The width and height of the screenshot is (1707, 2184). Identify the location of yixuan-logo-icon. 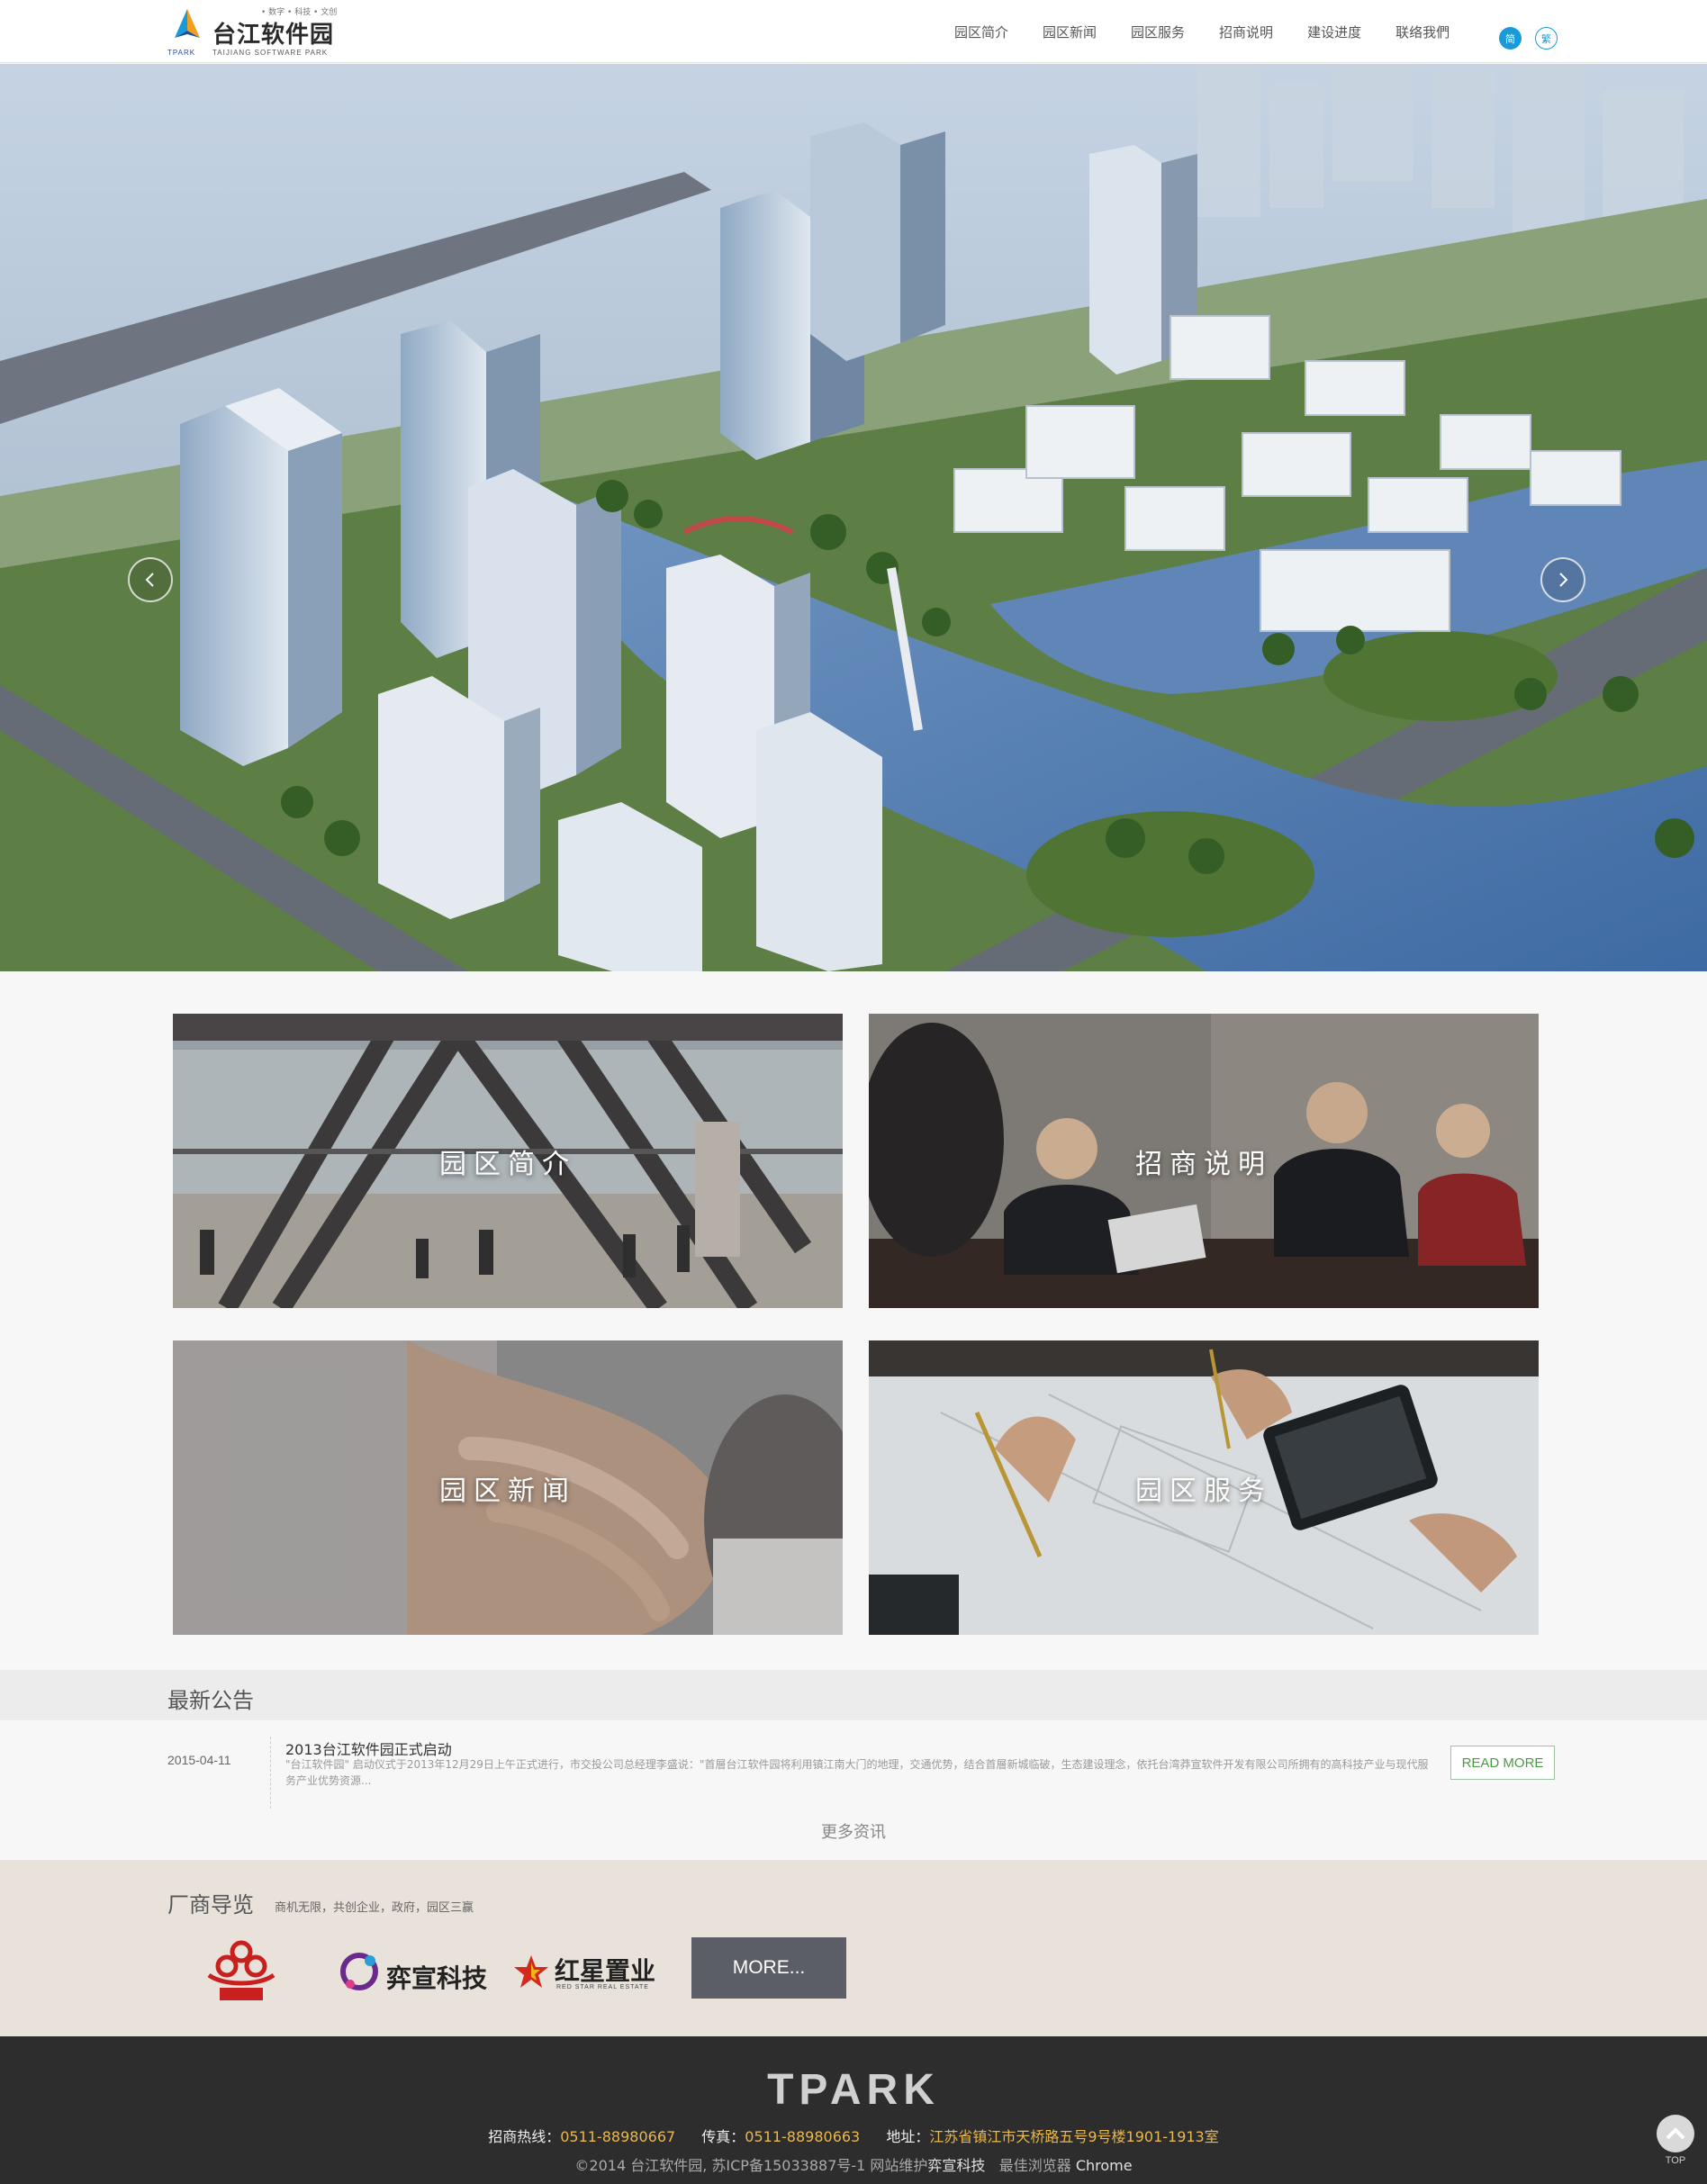
(359, 1972).